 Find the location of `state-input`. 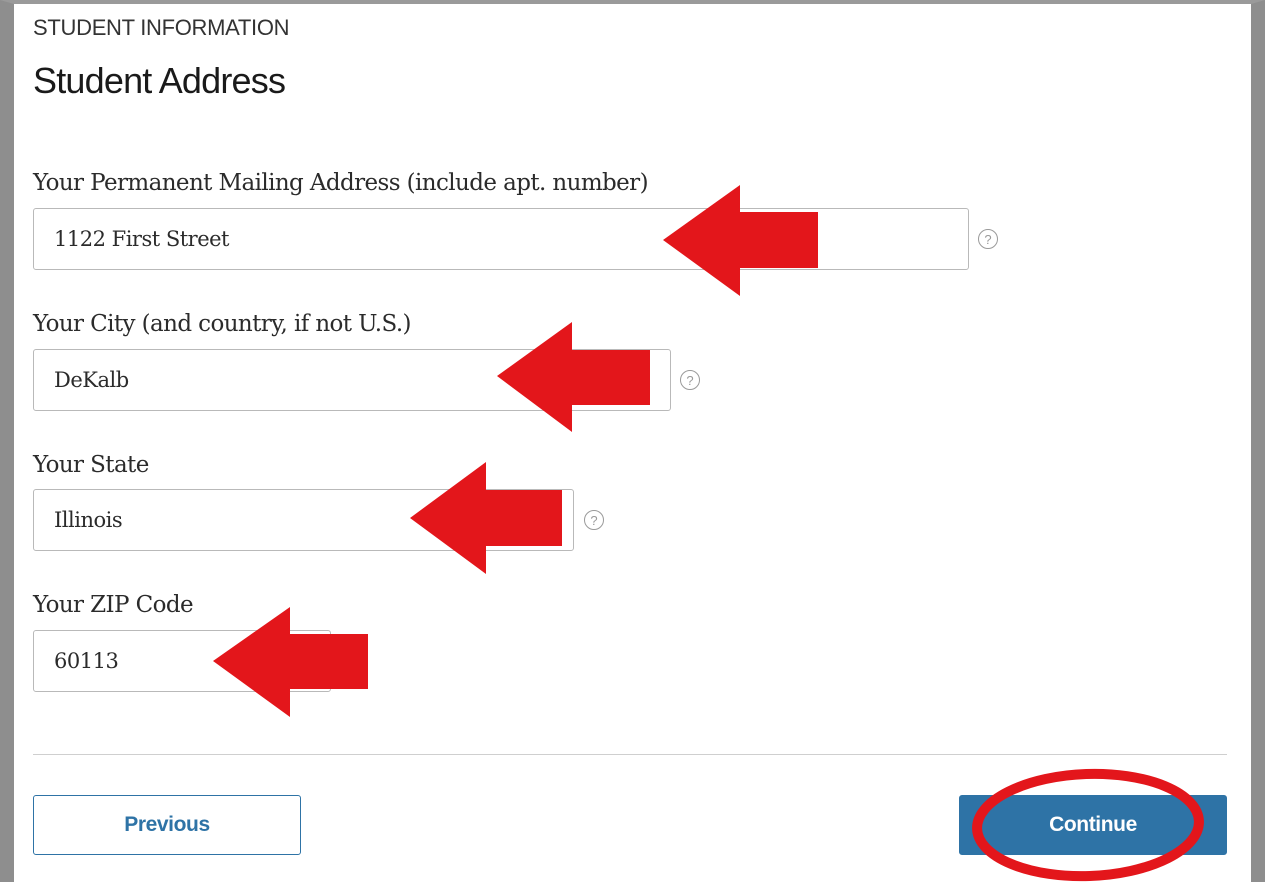

state-input is located at coordinates (303, 520).